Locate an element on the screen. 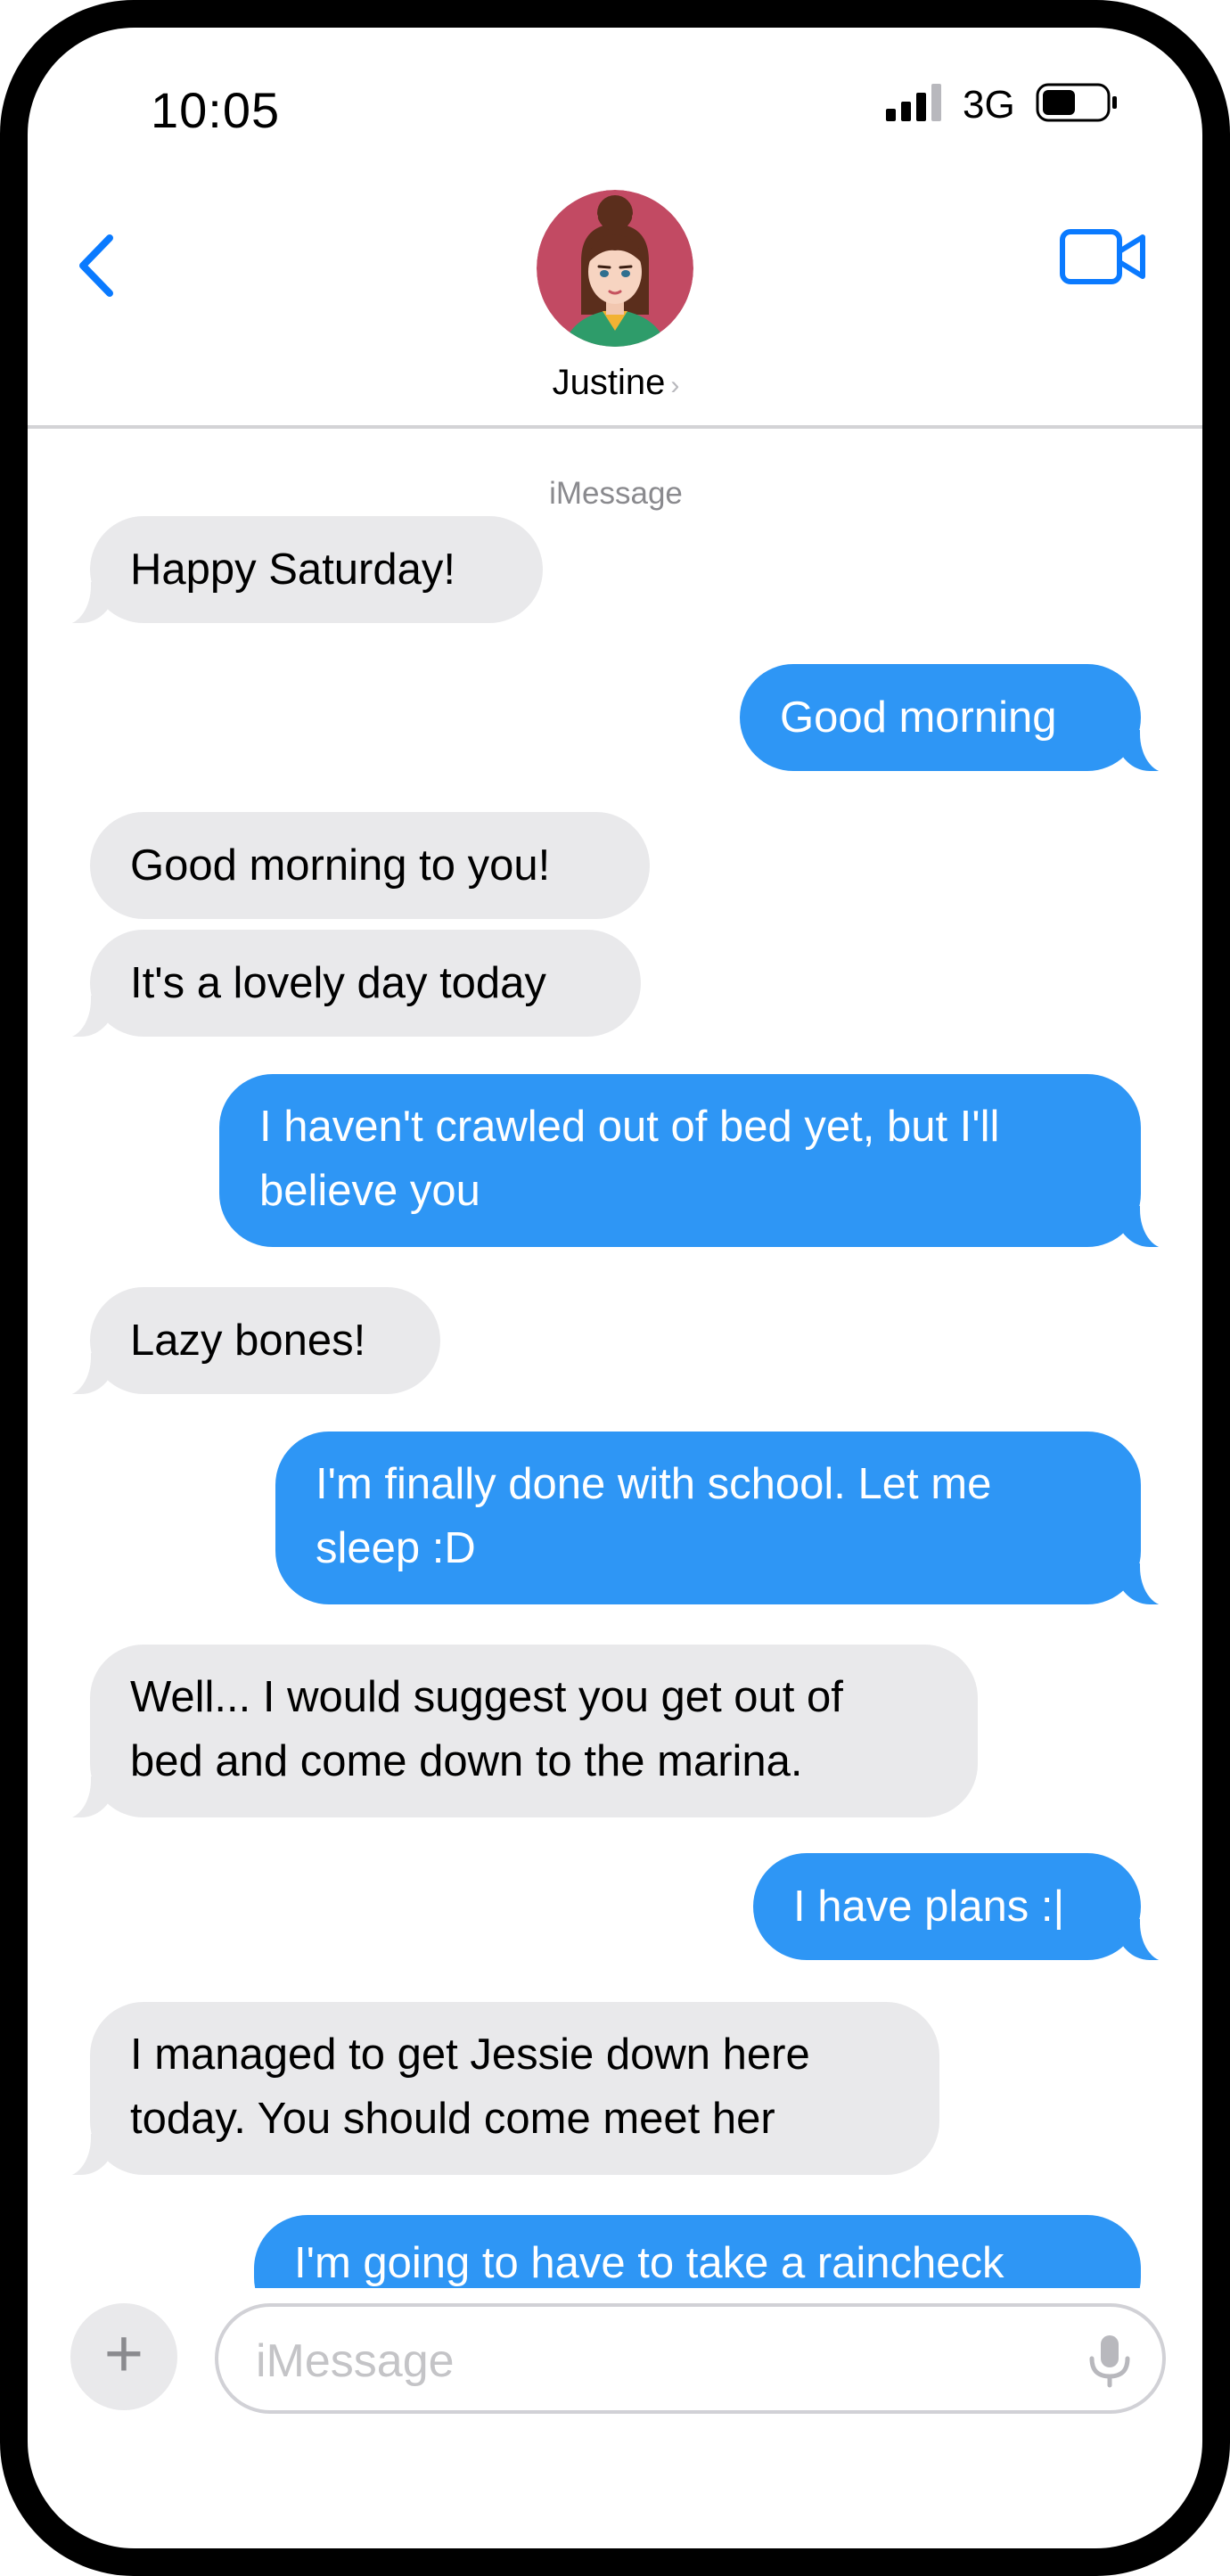 The height and width of the screenshot is (2576, 1230). service-label: iMessage is located at coordinates (616, 494).